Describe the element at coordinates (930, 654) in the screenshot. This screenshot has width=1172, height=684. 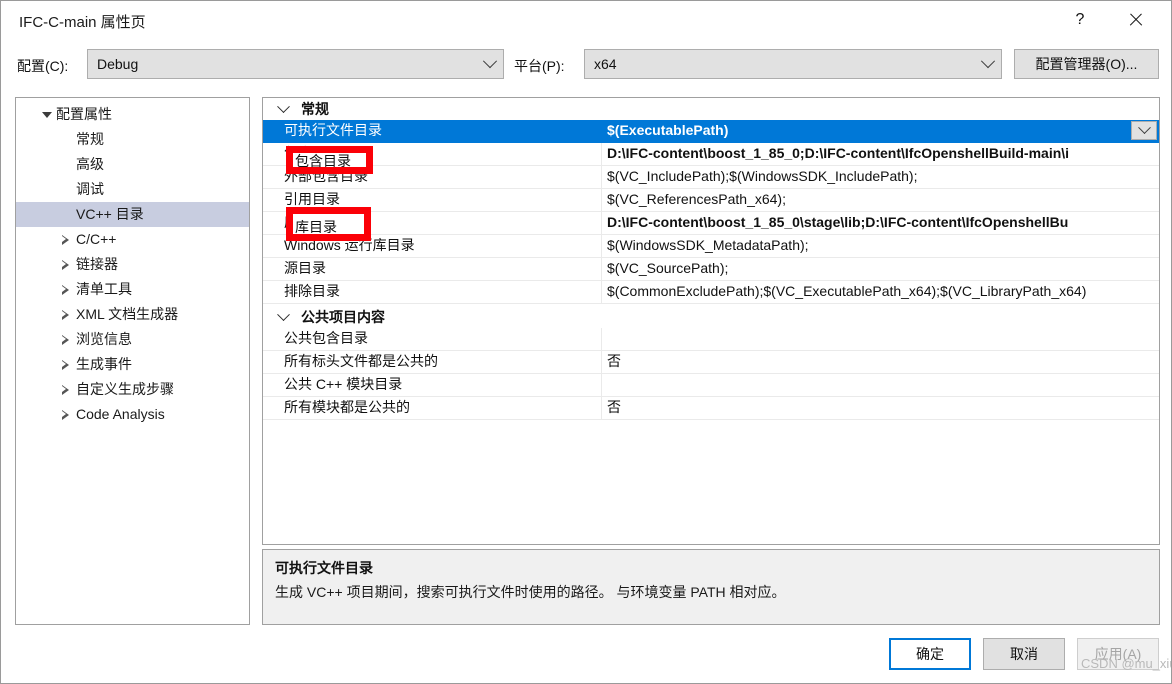
I see `ok-button: 确定` at that location.